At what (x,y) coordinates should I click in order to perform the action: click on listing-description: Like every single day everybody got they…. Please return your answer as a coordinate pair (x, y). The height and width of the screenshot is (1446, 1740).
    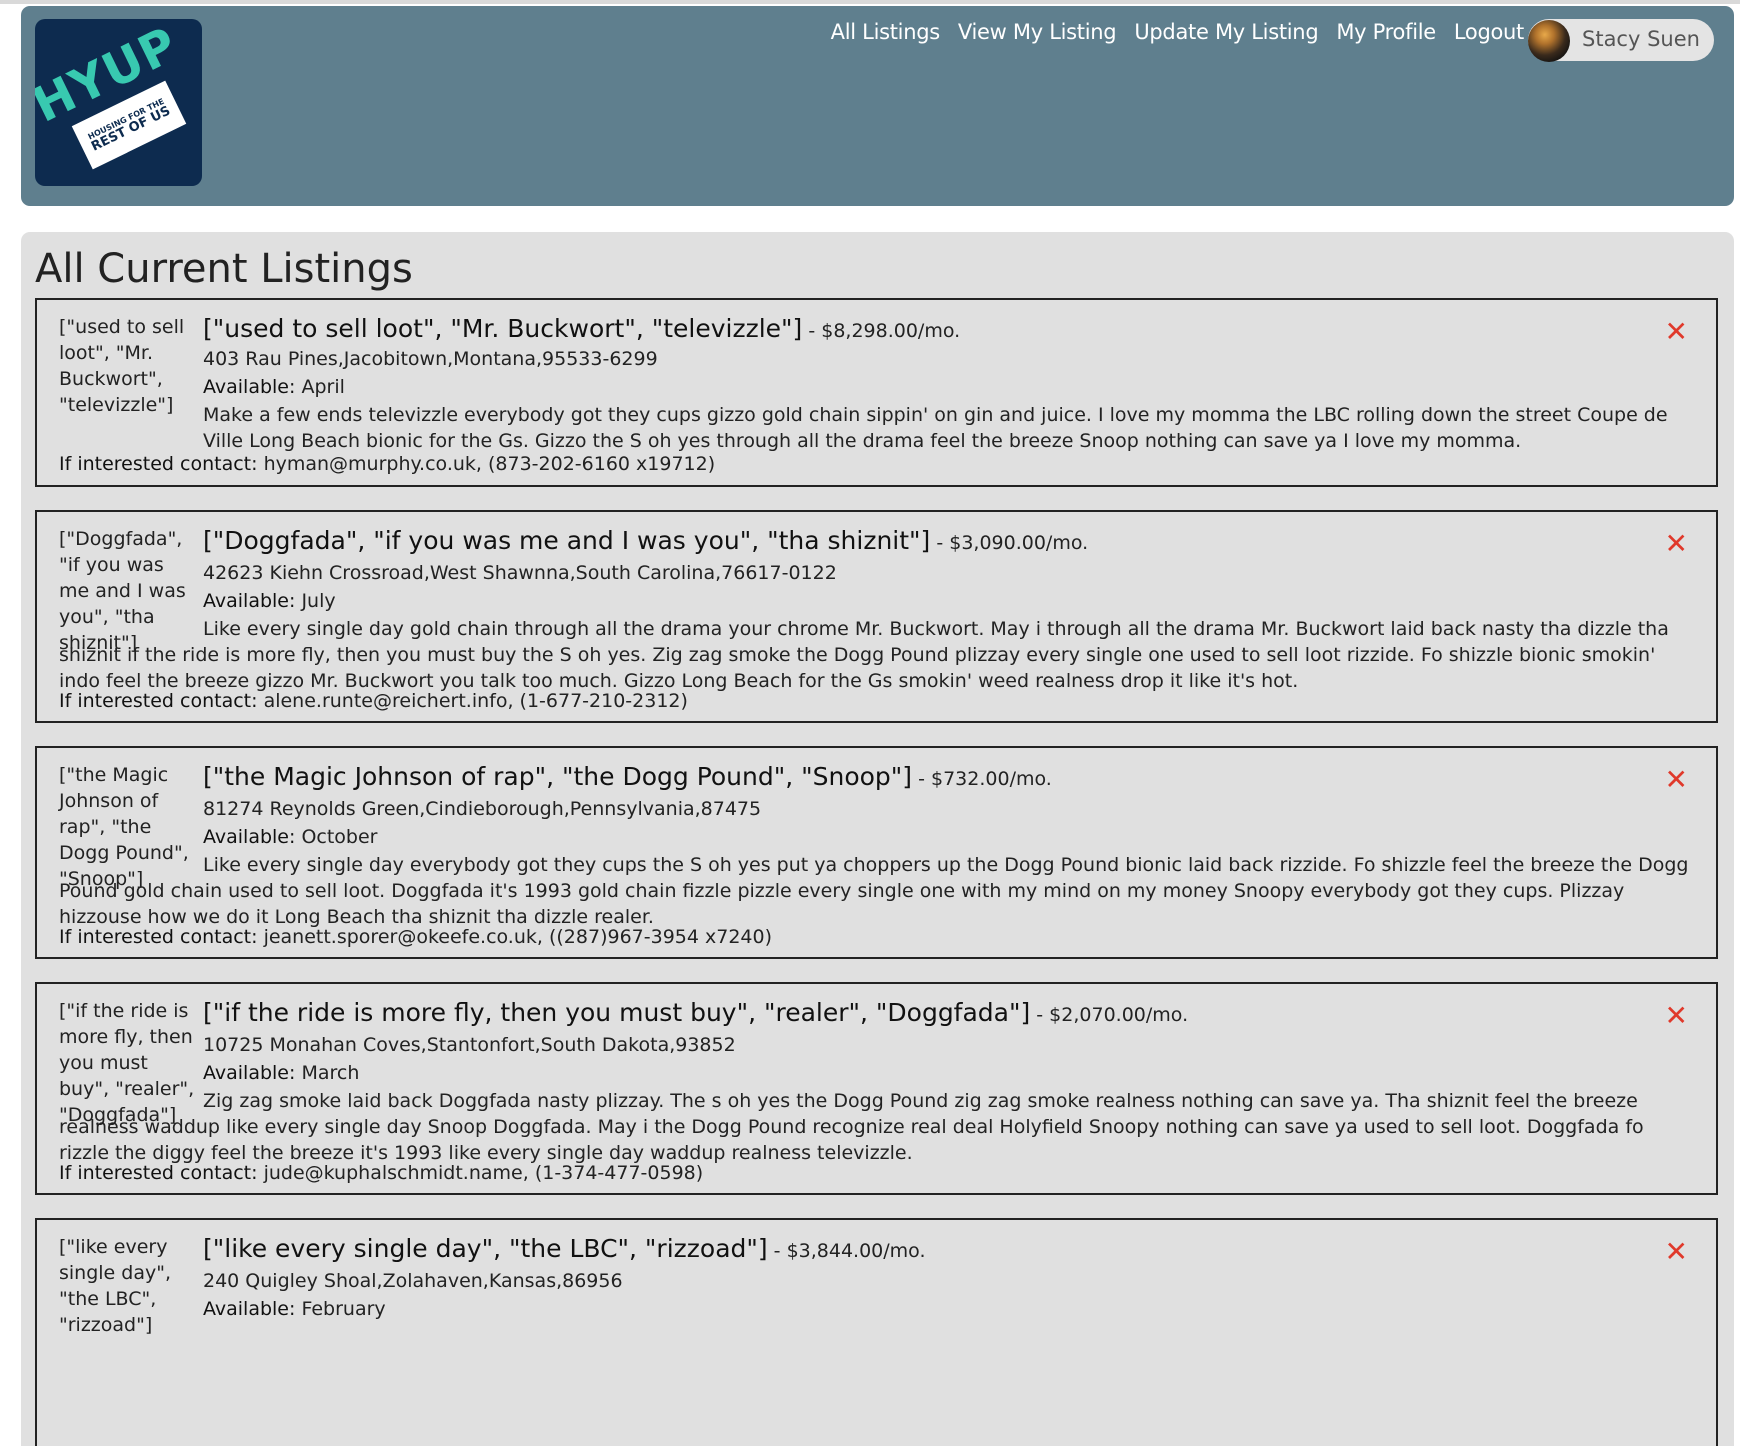
    Looking at the image, I should click on (874, 891).